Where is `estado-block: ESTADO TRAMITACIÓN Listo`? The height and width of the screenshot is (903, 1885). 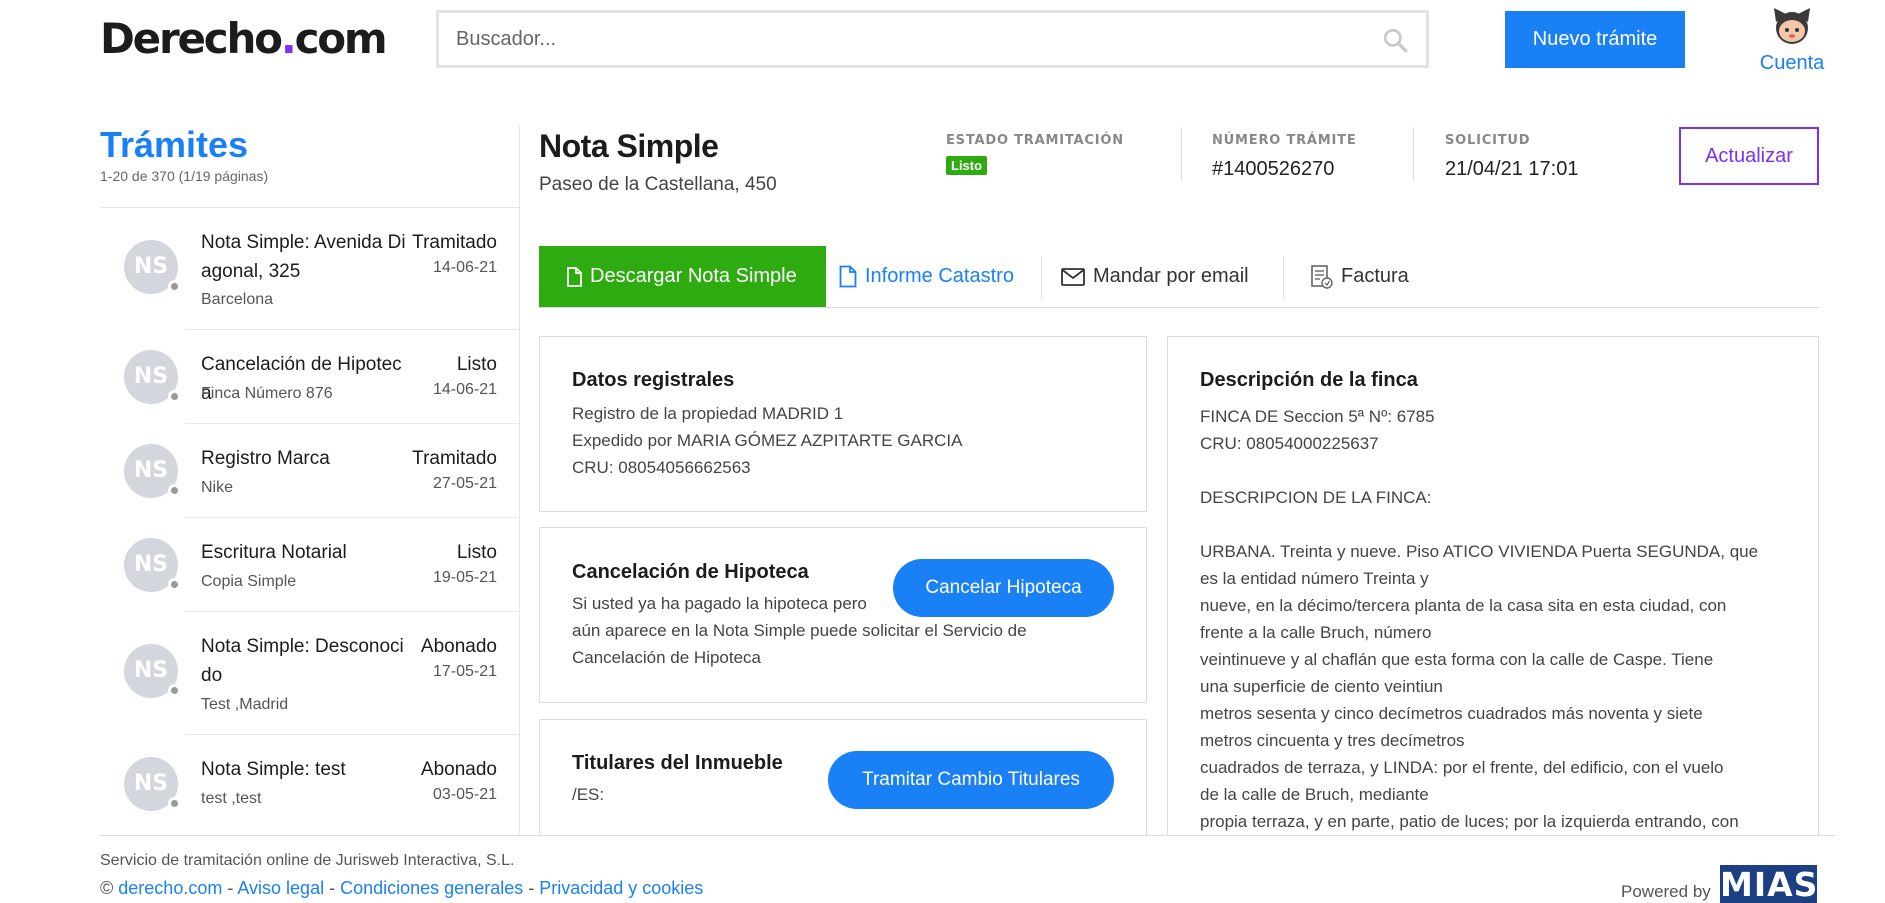
estado-block: ESTADO TRAMITACIÓN Listo is located at coordinates (1035, 154).